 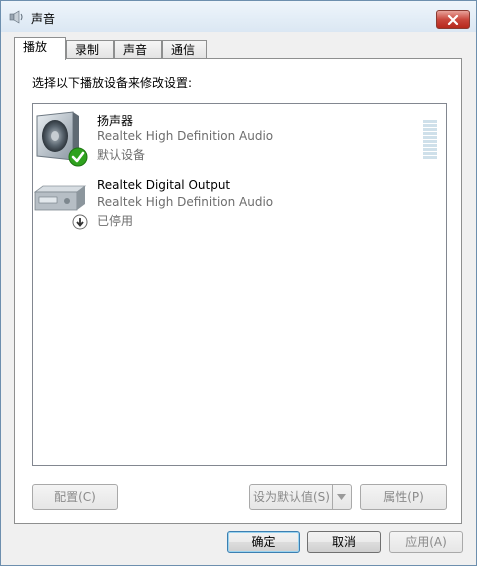 I want to click on close-button, so click(x=453, y=19).